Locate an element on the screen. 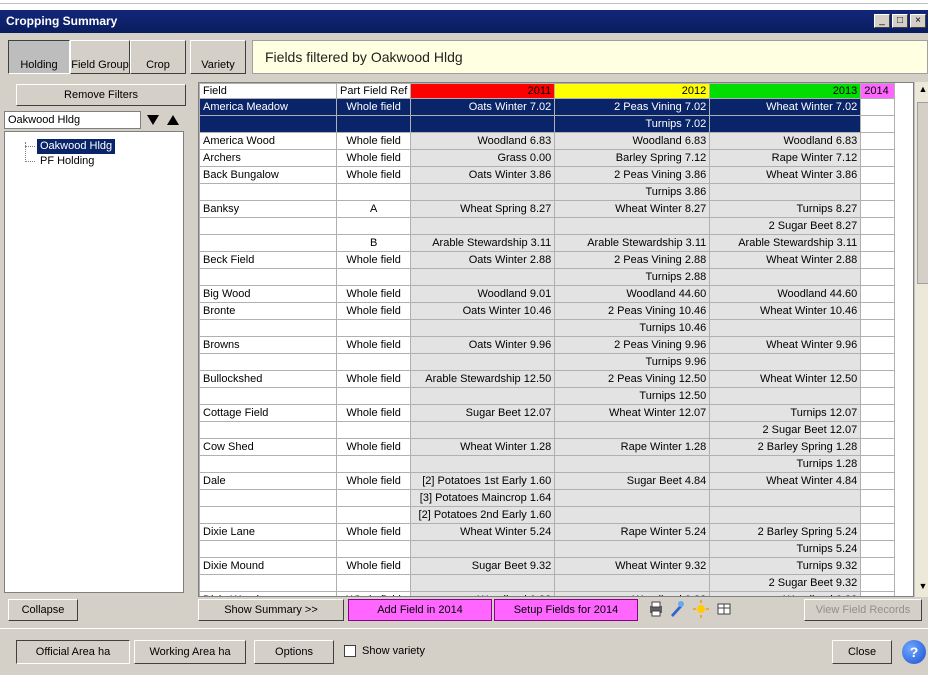 Image resolution: width=928 pixels, height=675 pixels. scroll-up-icon: ▲ is located at coordinates (922, 91).